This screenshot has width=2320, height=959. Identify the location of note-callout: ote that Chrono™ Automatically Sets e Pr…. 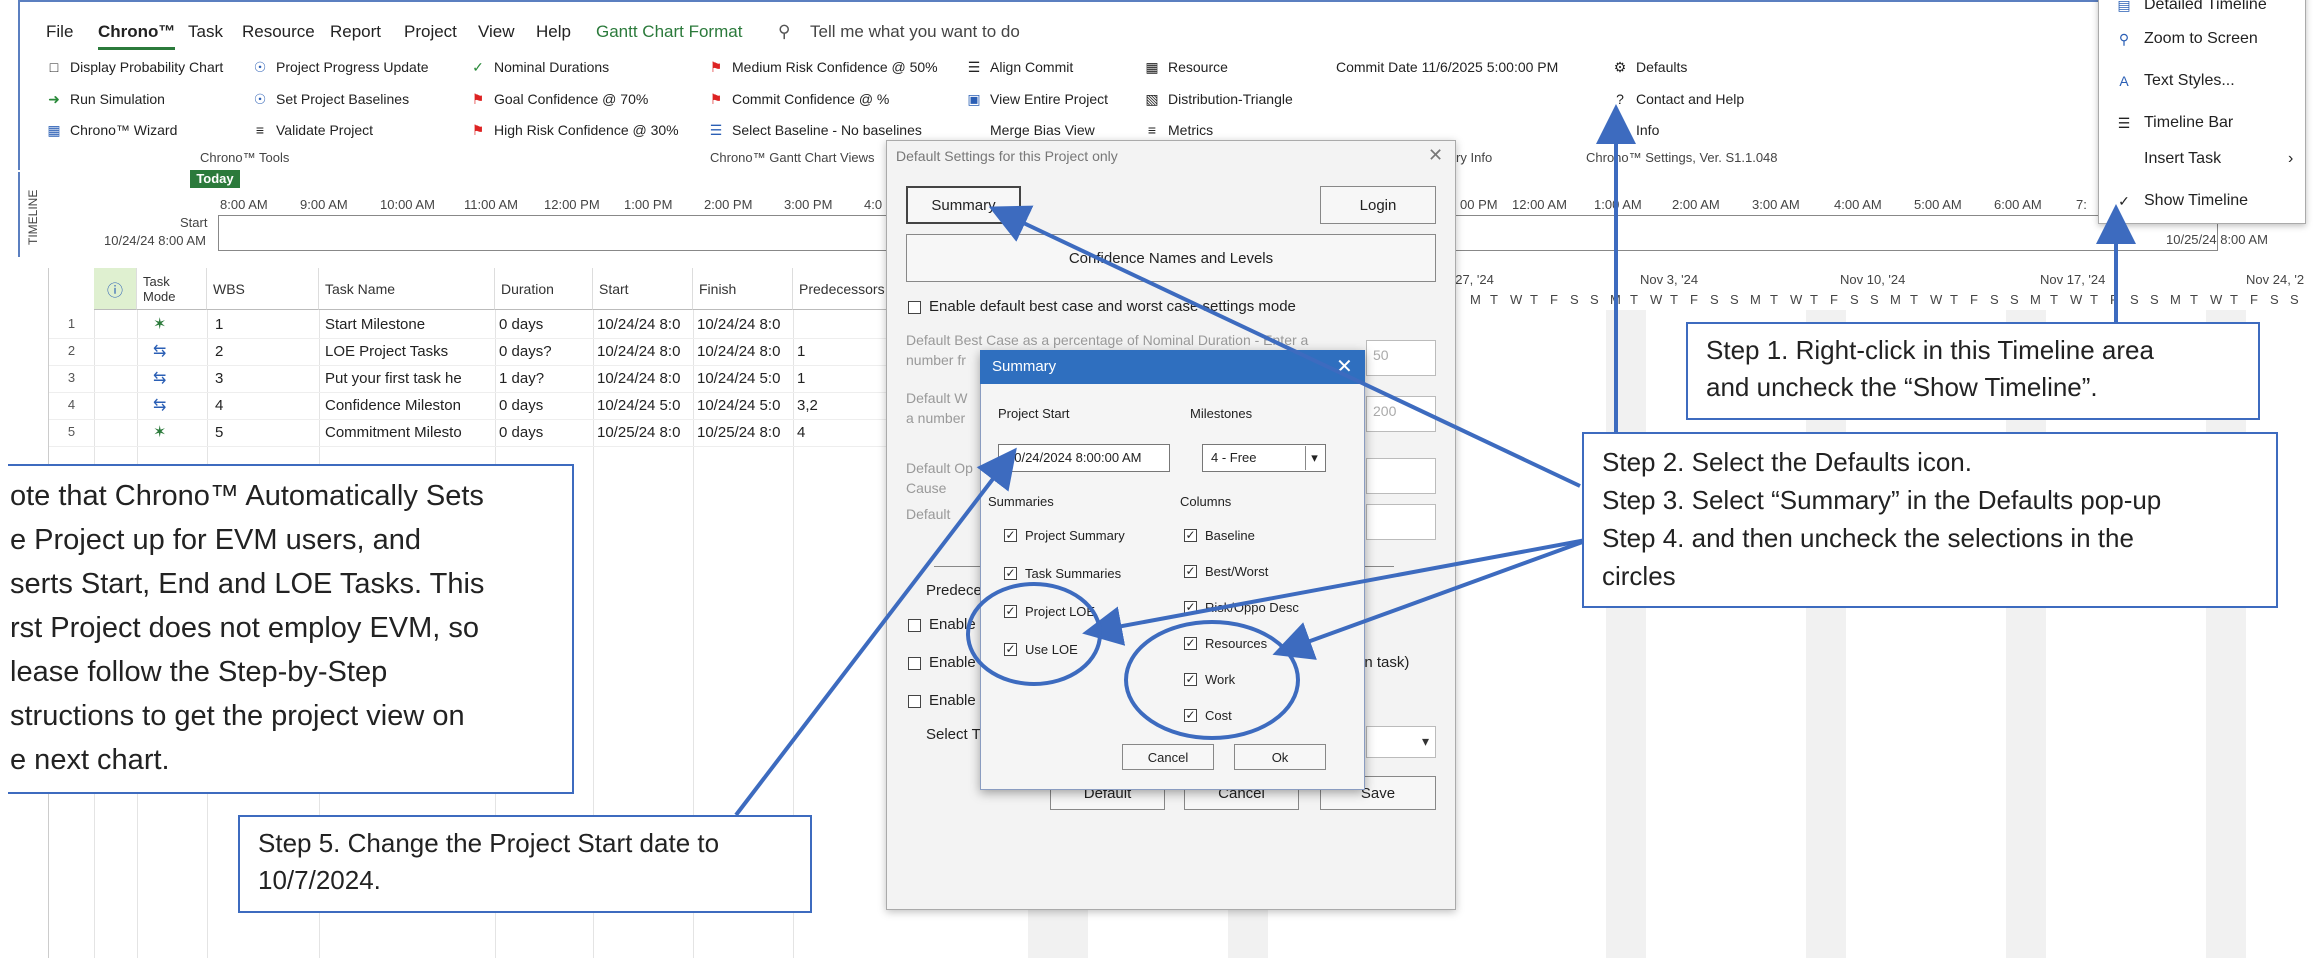
(291, 629).